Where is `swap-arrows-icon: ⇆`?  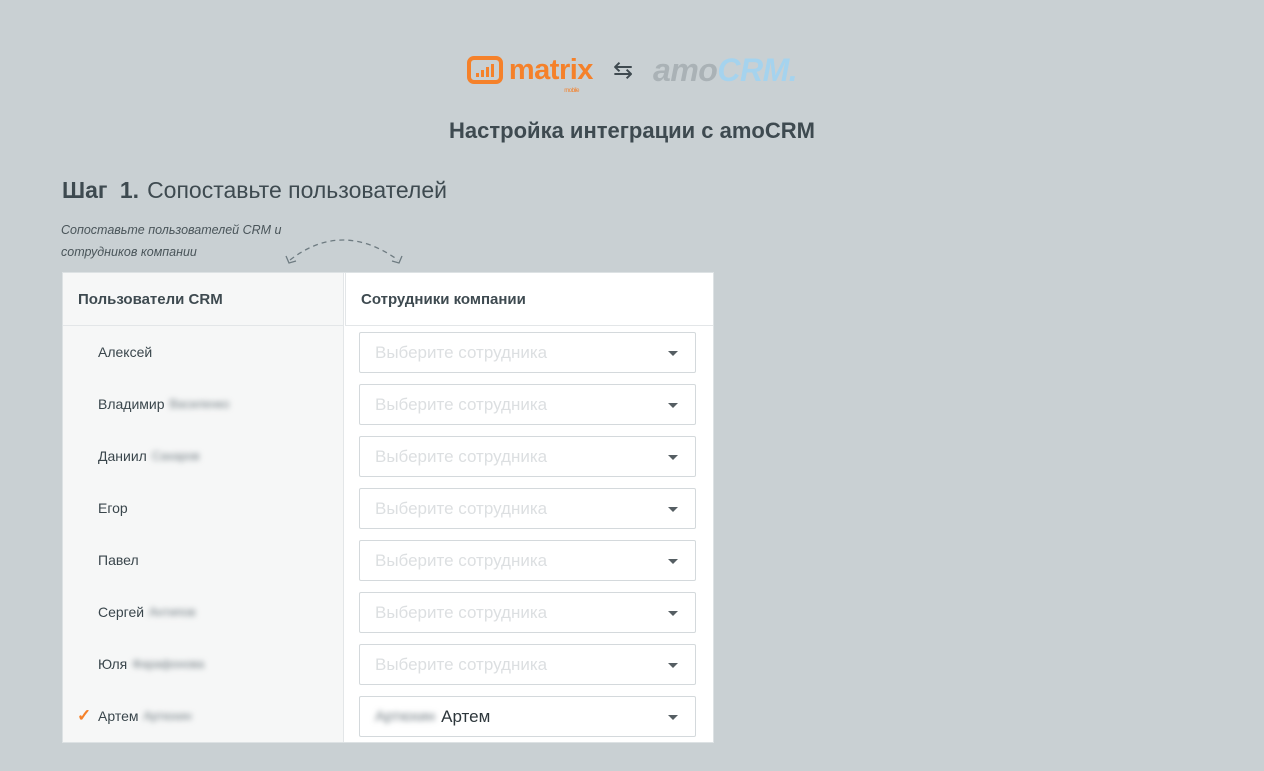
swap-arrows-icon: ⇆ is located at coordinates (623, 70).